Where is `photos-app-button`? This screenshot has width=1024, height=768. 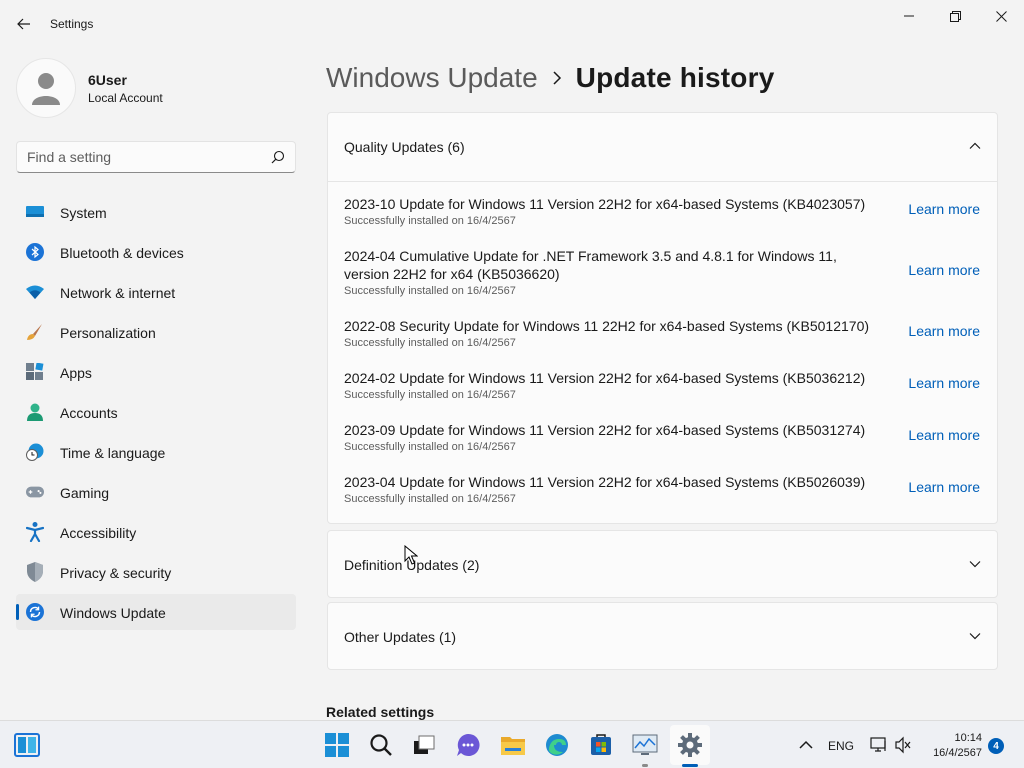 photos-app-button is located at coordinates (645, 745).